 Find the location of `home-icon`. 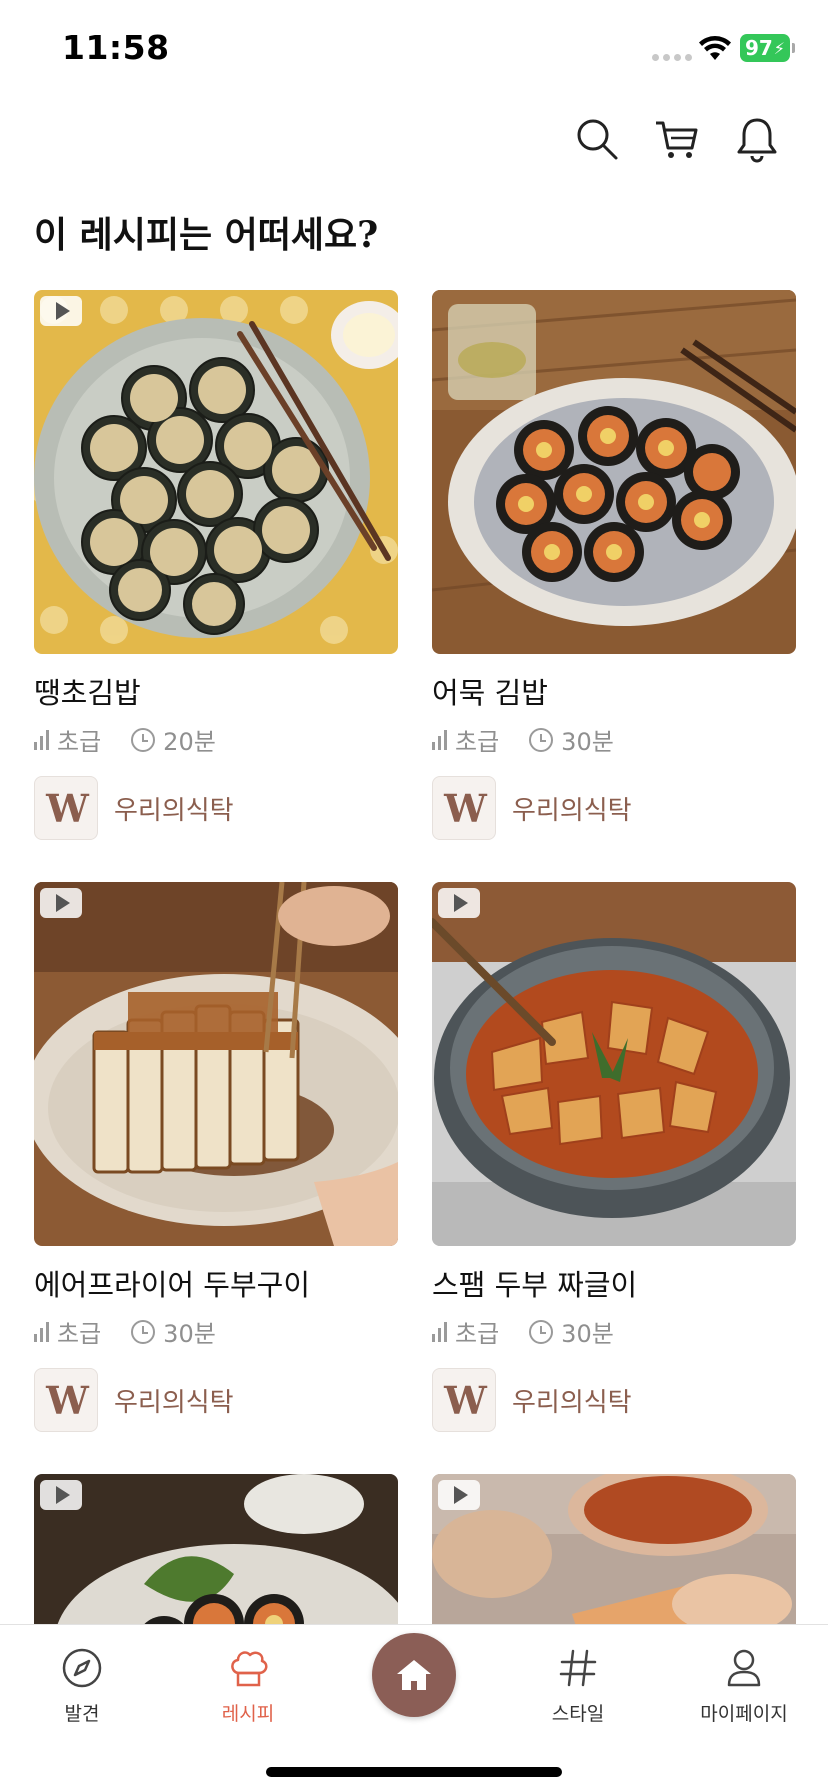

home-icon is located at coordinates (414, 1675).